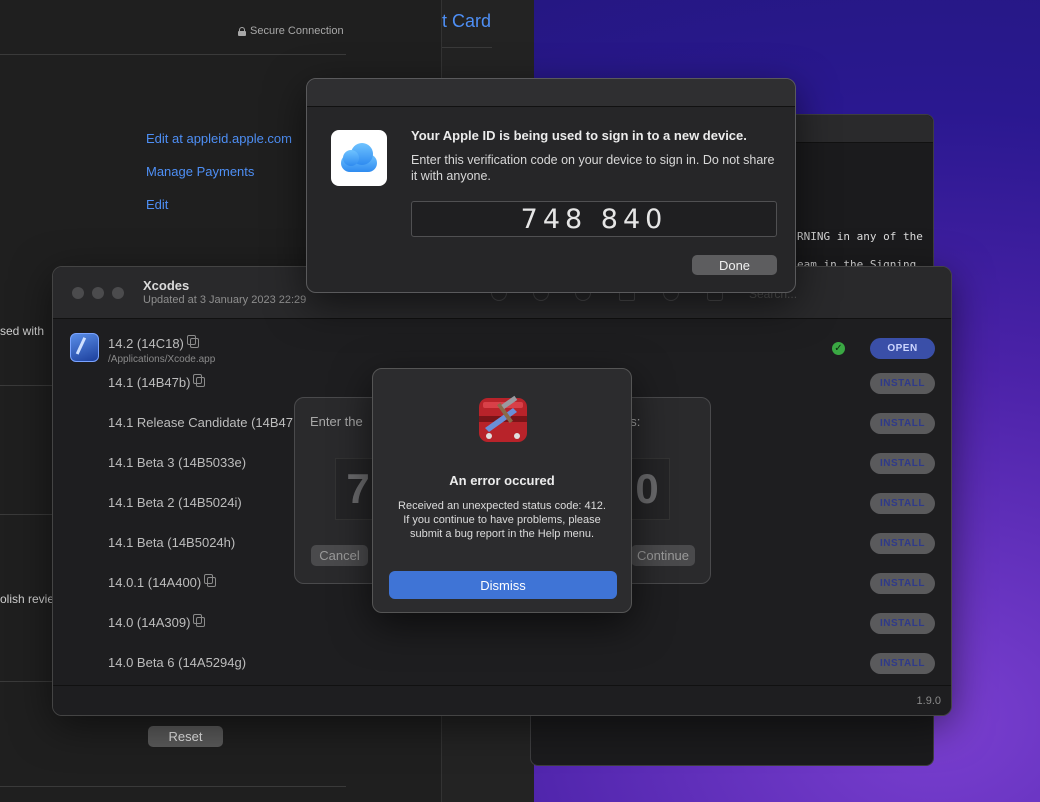  I want to click on xcodes-toolbox-icon, so click(503, 418).